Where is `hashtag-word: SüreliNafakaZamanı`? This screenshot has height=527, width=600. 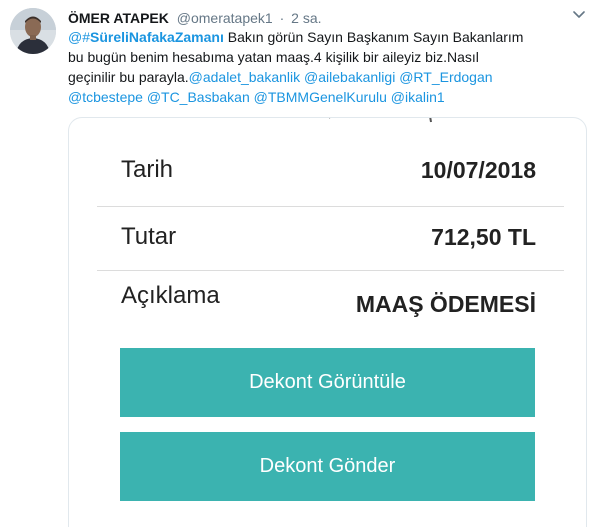
hashtag-word: SüreliNafakaZamanı is located at coordinates (157, 37).